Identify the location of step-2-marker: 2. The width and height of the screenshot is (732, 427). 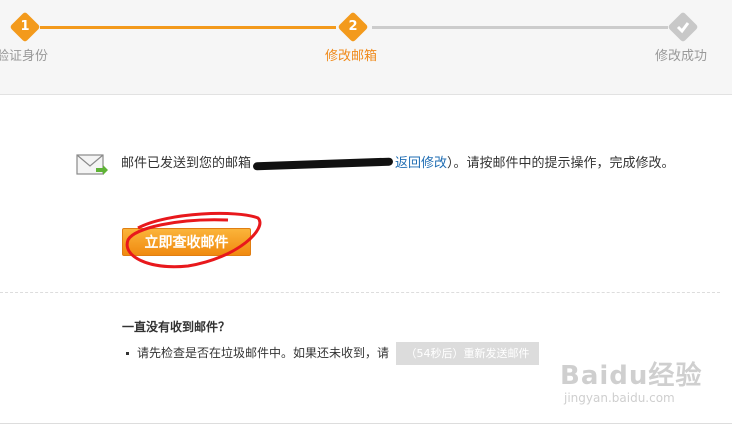
(353, 27).